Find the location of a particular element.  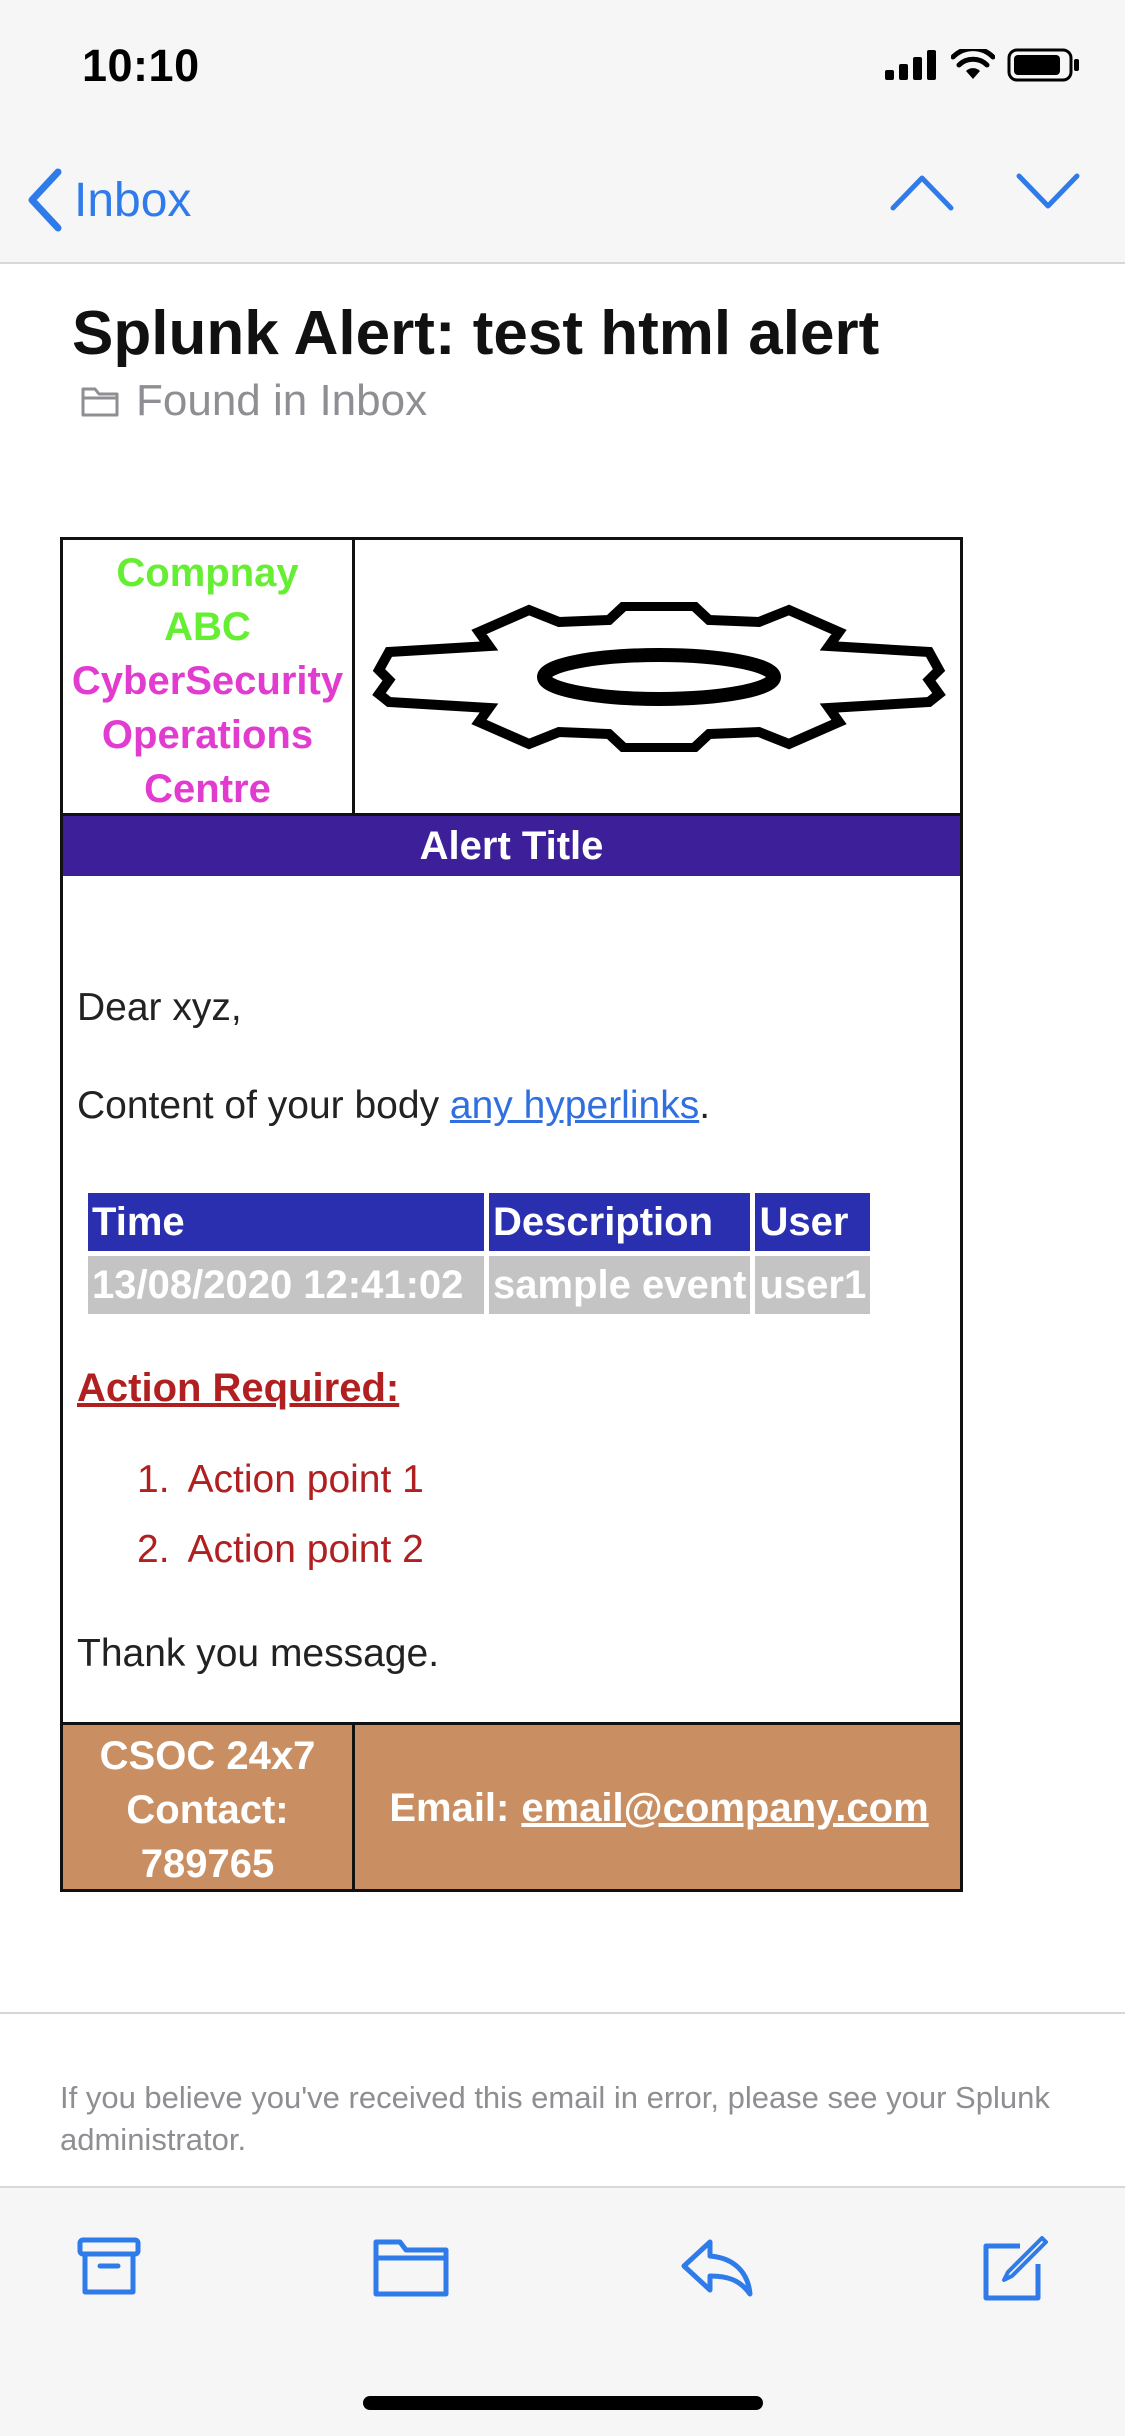

status-time: 10:10 is located at coordinates (141, 65).